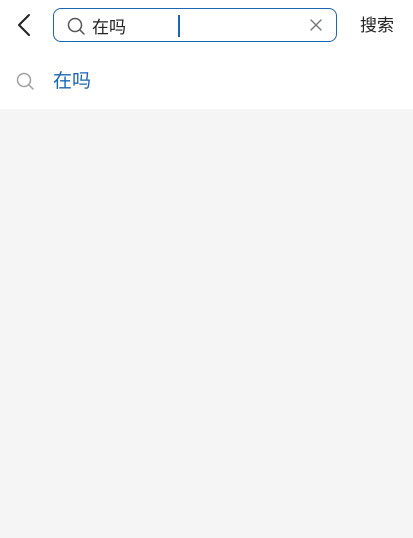  I want to click on suggestion-list: 在吗, so click(206, 81).